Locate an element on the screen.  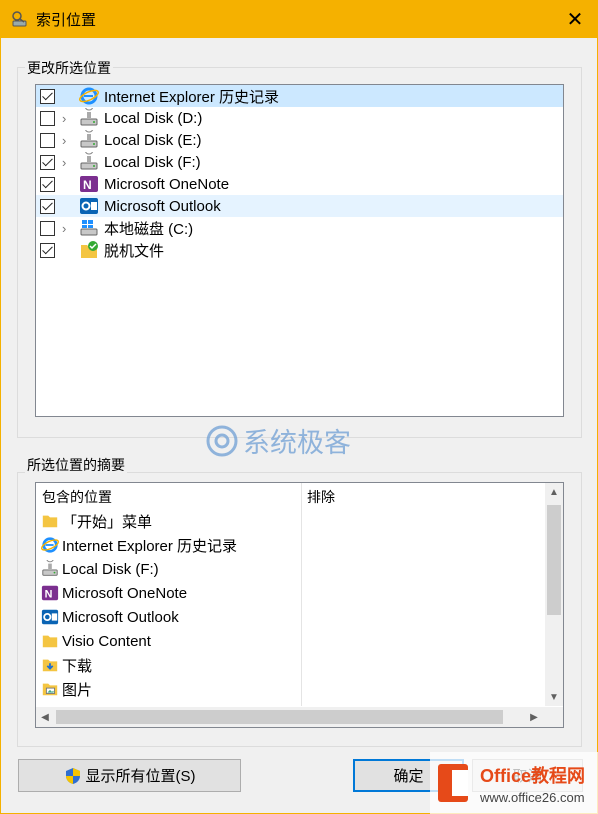
horizontal-scrollbar: ◀ ▶ is located at coordinates (299, 717).